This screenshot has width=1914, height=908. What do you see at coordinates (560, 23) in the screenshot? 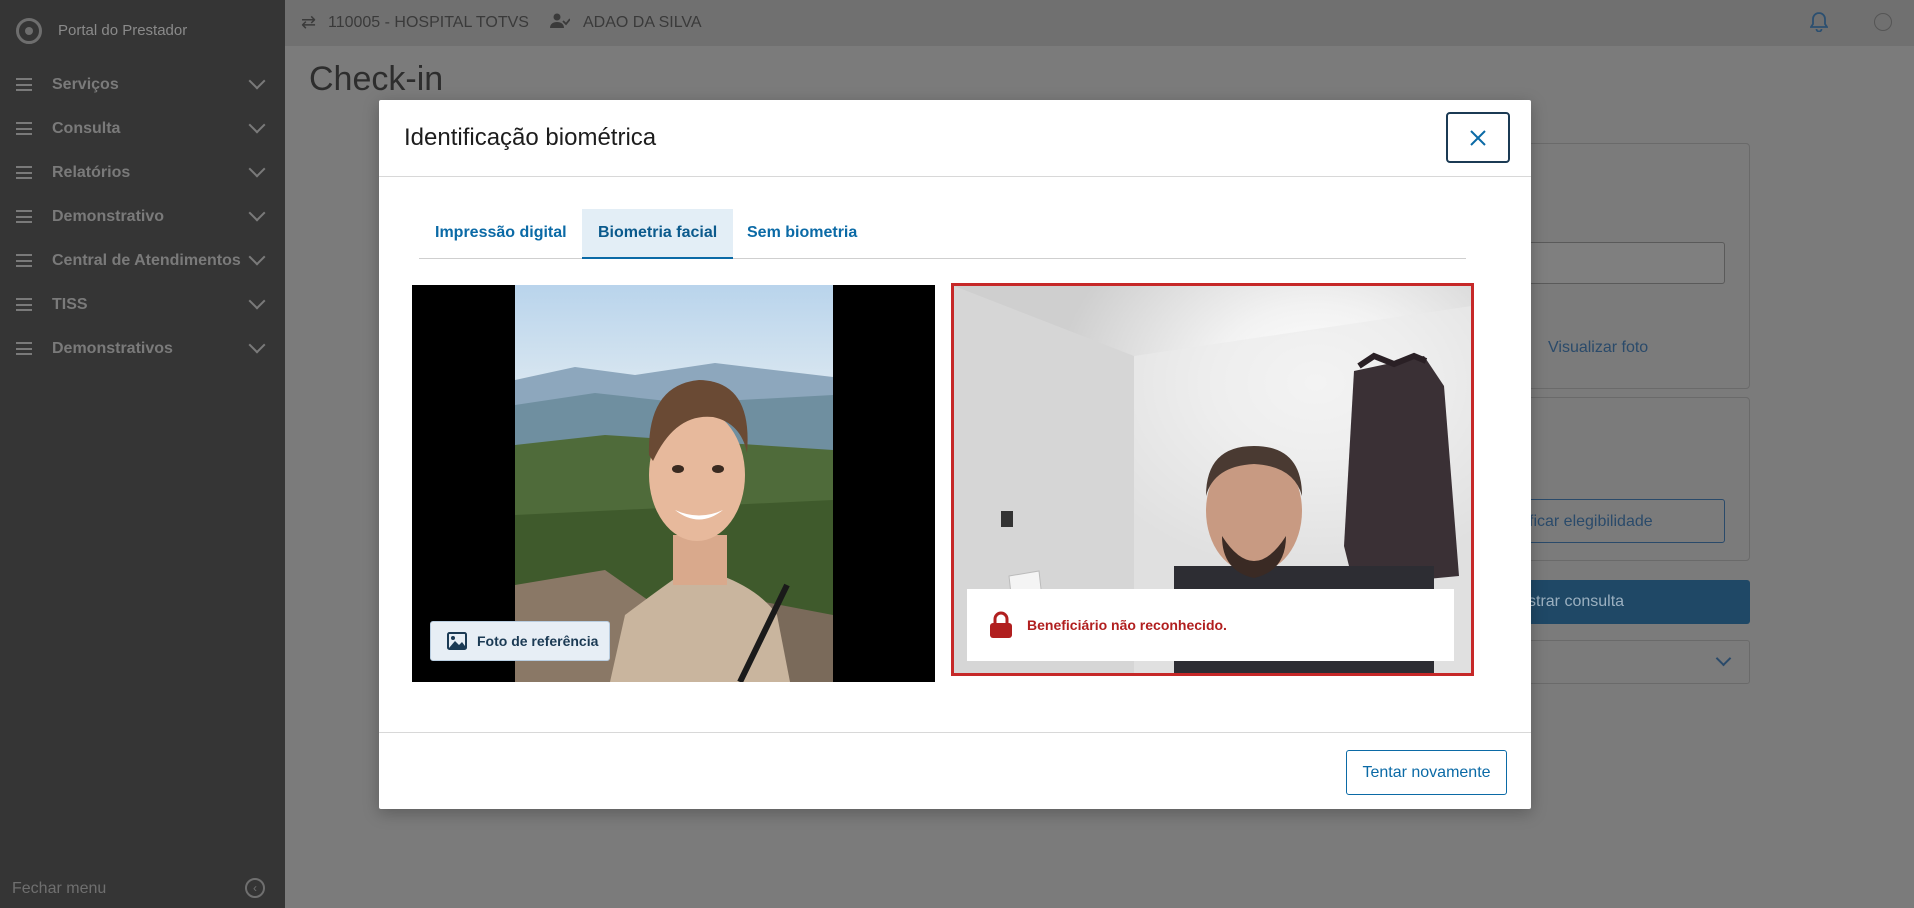
I see `user-switch-icon` at bounding box center [560, 23].